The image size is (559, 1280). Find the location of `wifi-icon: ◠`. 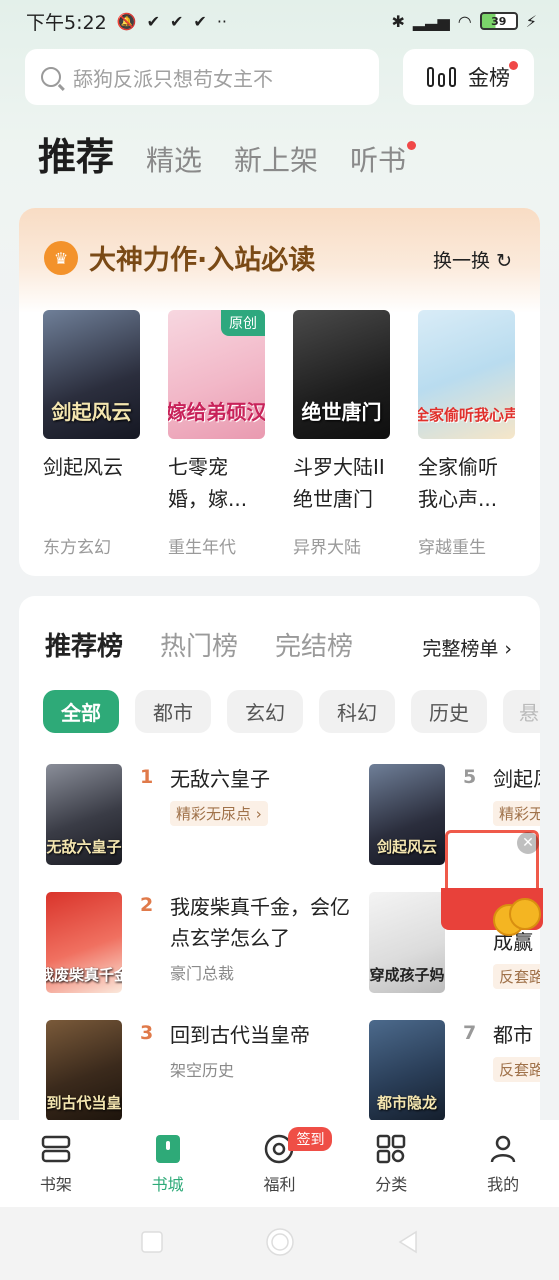

wifi-icon: ◠ is located at coordinates (464, 21).